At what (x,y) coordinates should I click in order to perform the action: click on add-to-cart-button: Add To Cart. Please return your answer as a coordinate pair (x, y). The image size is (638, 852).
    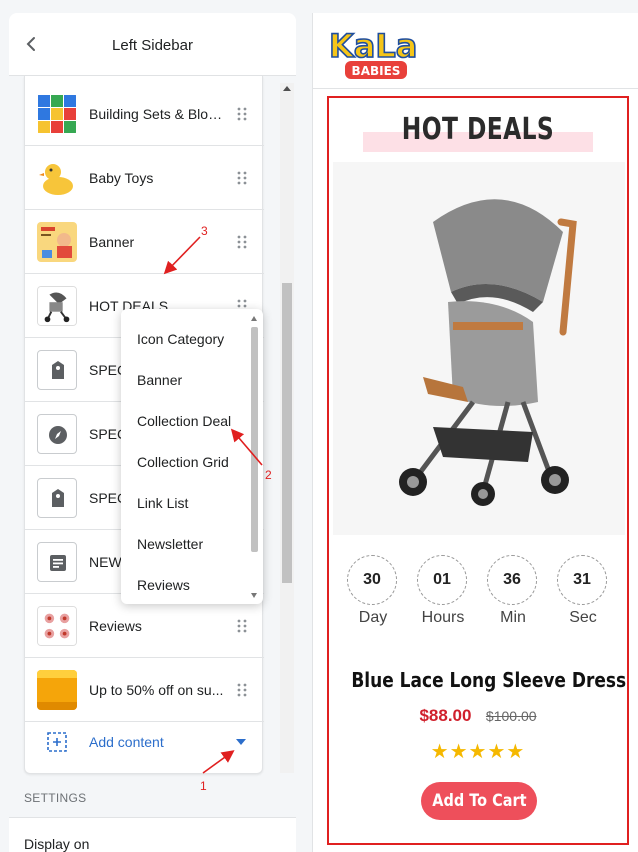
    Looking at the image, I should click on (479, 801).